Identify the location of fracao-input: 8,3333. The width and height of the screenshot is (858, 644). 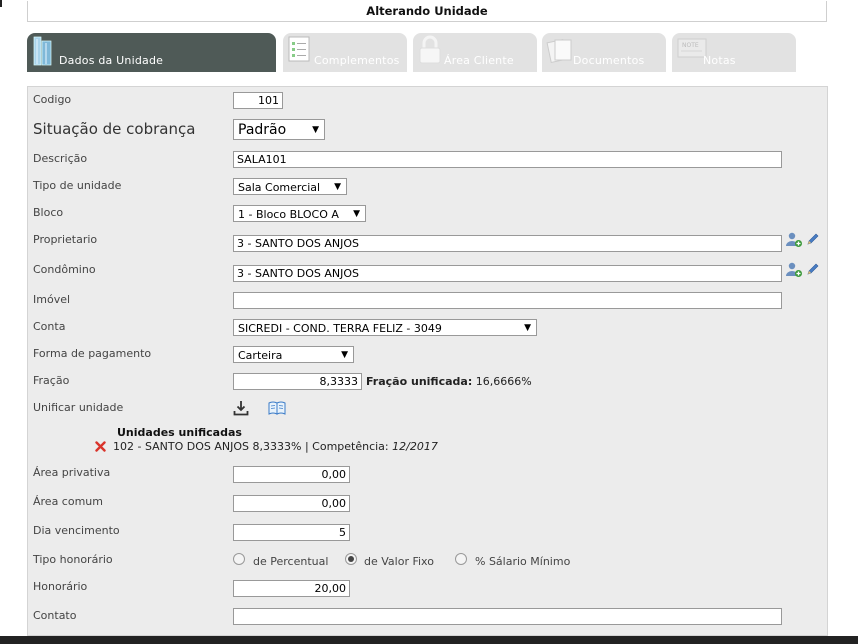
(297, 381).